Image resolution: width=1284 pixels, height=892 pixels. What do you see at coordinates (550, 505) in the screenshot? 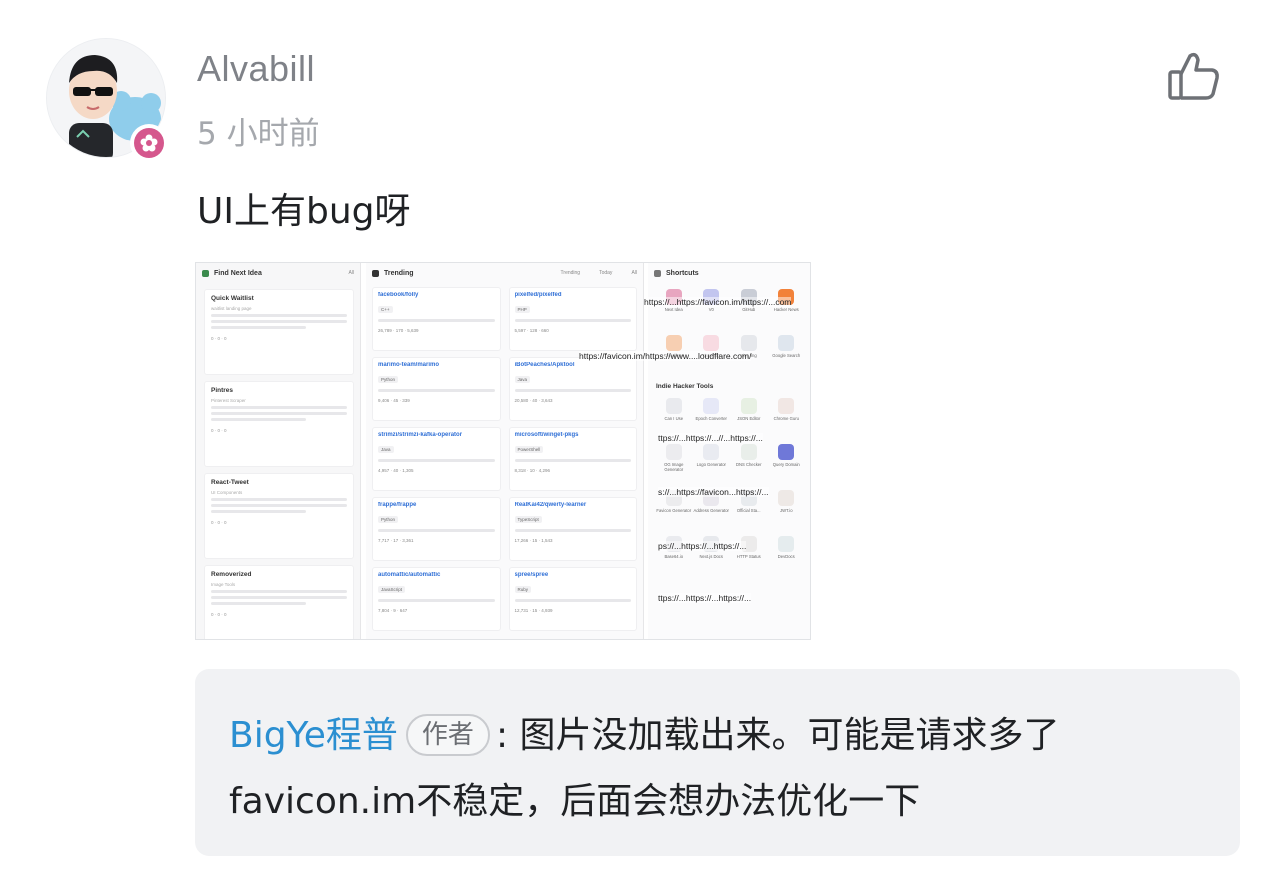
I see `repo-name: RealKai42/qwerty-learner` at bounding box center [550, 505].